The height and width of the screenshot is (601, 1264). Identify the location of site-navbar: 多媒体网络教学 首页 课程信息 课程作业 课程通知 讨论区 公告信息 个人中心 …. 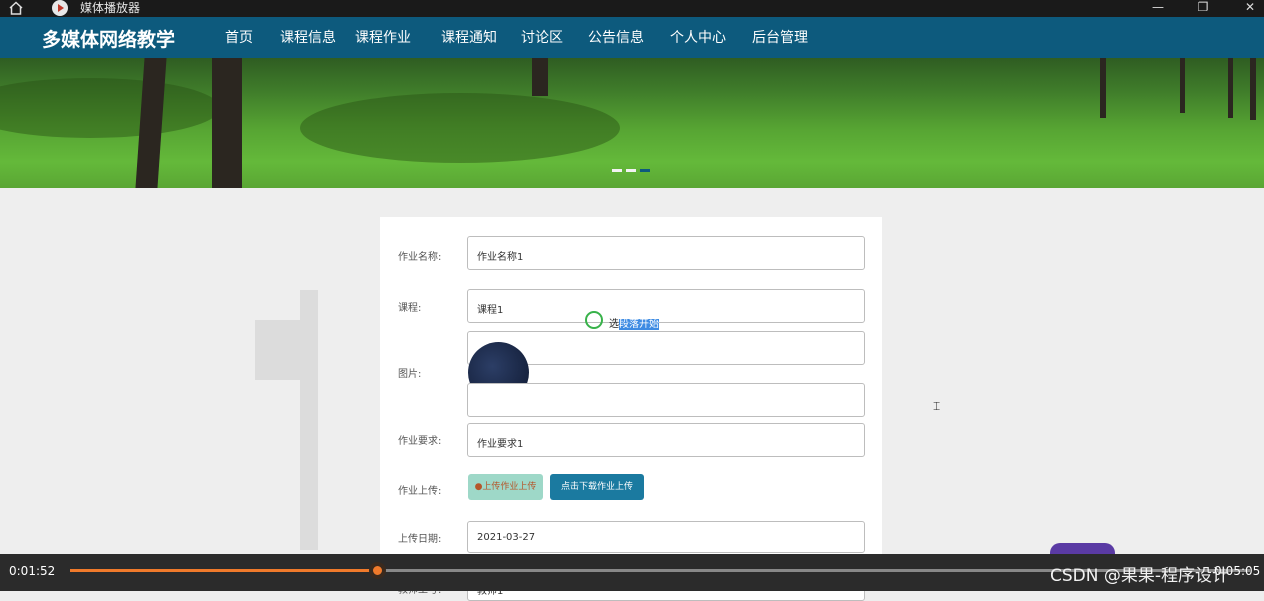
(632, 38).